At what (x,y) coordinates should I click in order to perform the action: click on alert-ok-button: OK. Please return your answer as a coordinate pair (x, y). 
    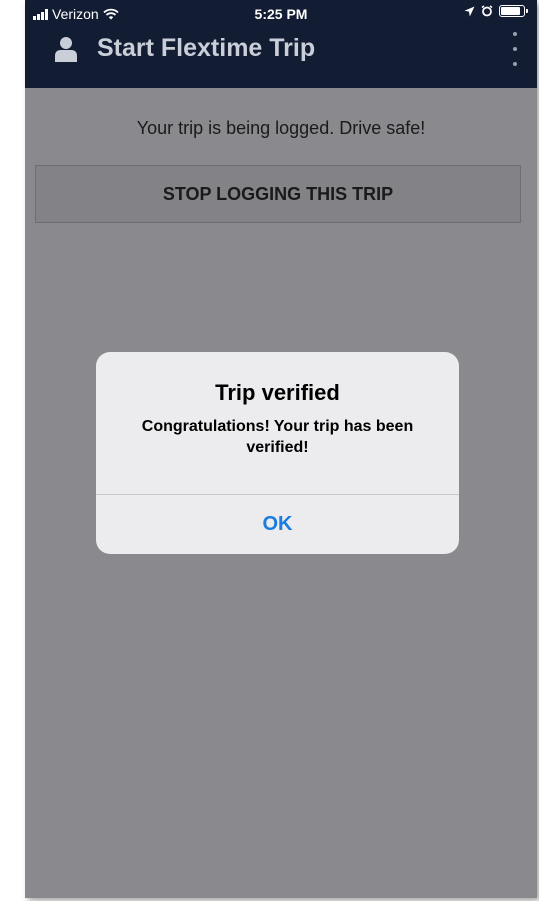
    Looking at the image, I should click on (277, 524).